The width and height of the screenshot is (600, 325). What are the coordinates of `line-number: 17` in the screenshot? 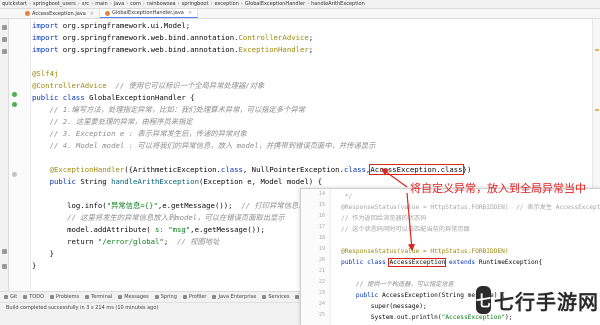 It's located at (321, 227).